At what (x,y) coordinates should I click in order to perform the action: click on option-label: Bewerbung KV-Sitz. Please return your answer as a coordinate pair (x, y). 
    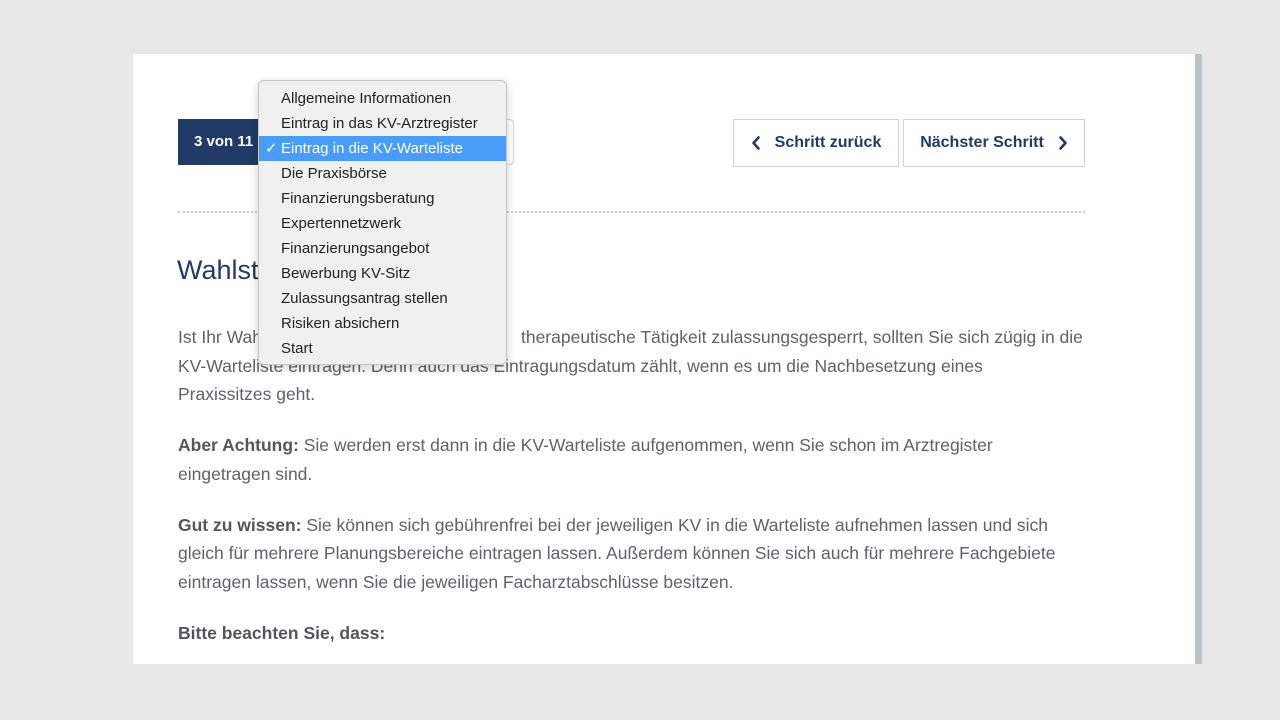
    Looking at the image, I should click on (346, 273).